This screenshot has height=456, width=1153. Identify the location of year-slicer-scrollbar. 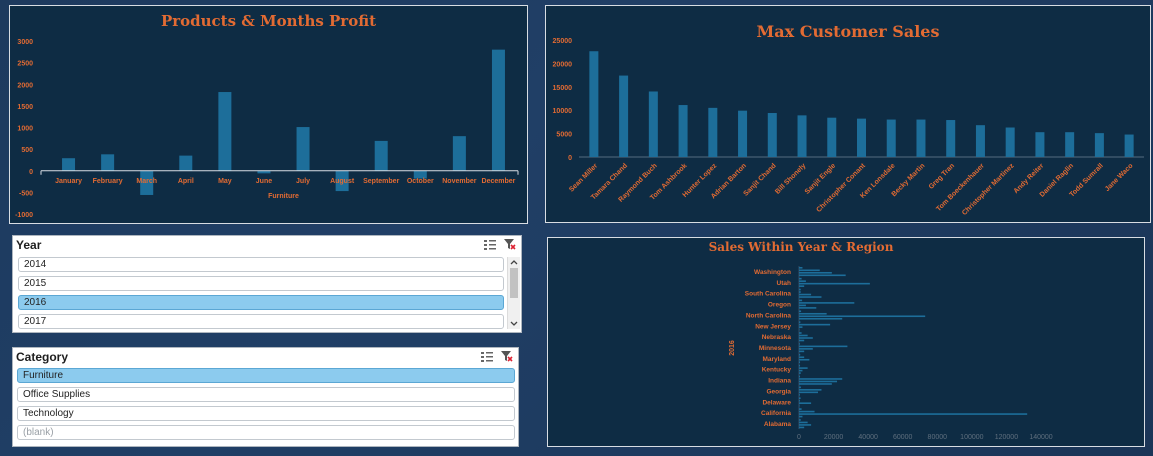
(513, 293).